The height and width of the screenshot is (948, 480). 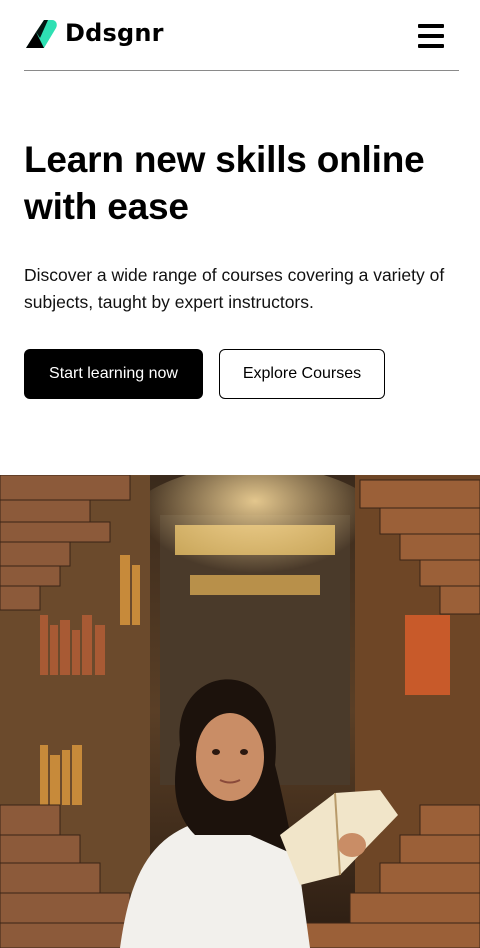 What do you see at coordinates (302, 374) in the screenshot?
I see `explore-courses-button: Explore Courses` at bounding box center [302, 374].